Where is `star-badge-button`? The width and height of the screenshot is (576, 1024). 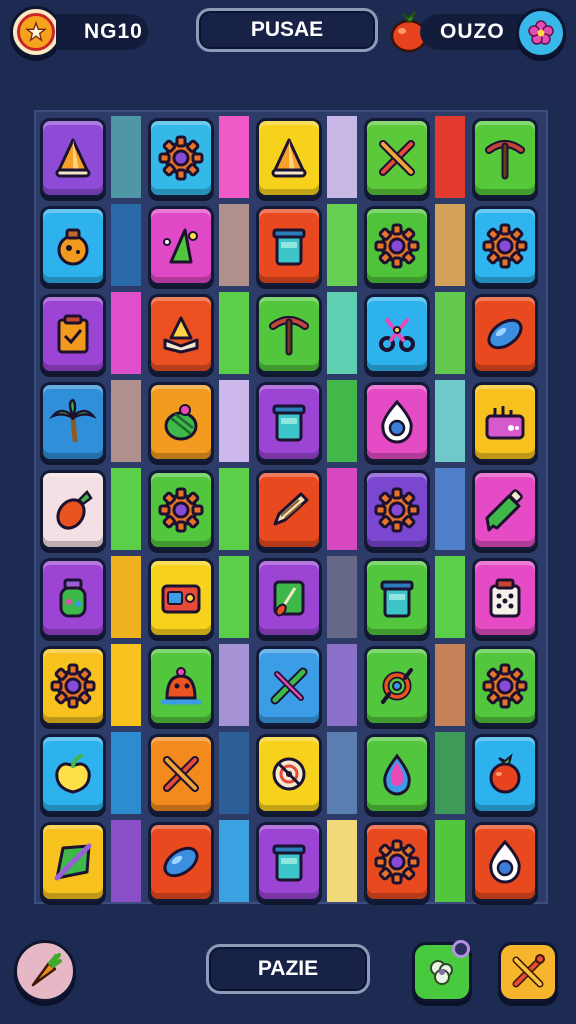 star-badge-button is located at coordinates (36, 32).